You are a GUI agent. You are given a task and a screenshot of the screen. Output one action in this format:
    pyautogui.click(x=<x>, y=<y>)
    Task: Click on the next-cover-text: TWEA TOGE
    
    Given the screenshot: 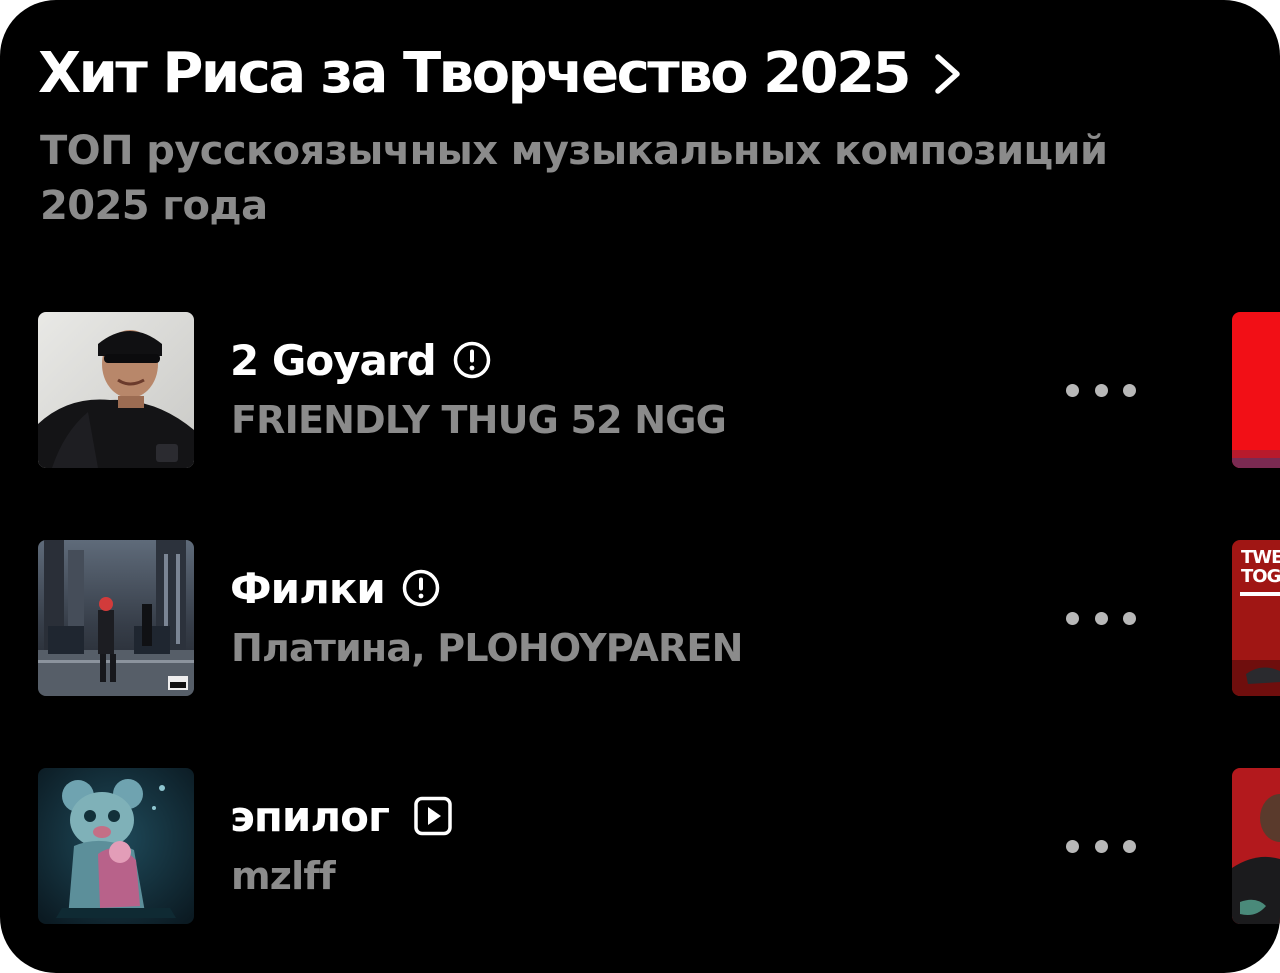 What is the action you would take?
    pyautogui.click(x=1260, y=567)
    